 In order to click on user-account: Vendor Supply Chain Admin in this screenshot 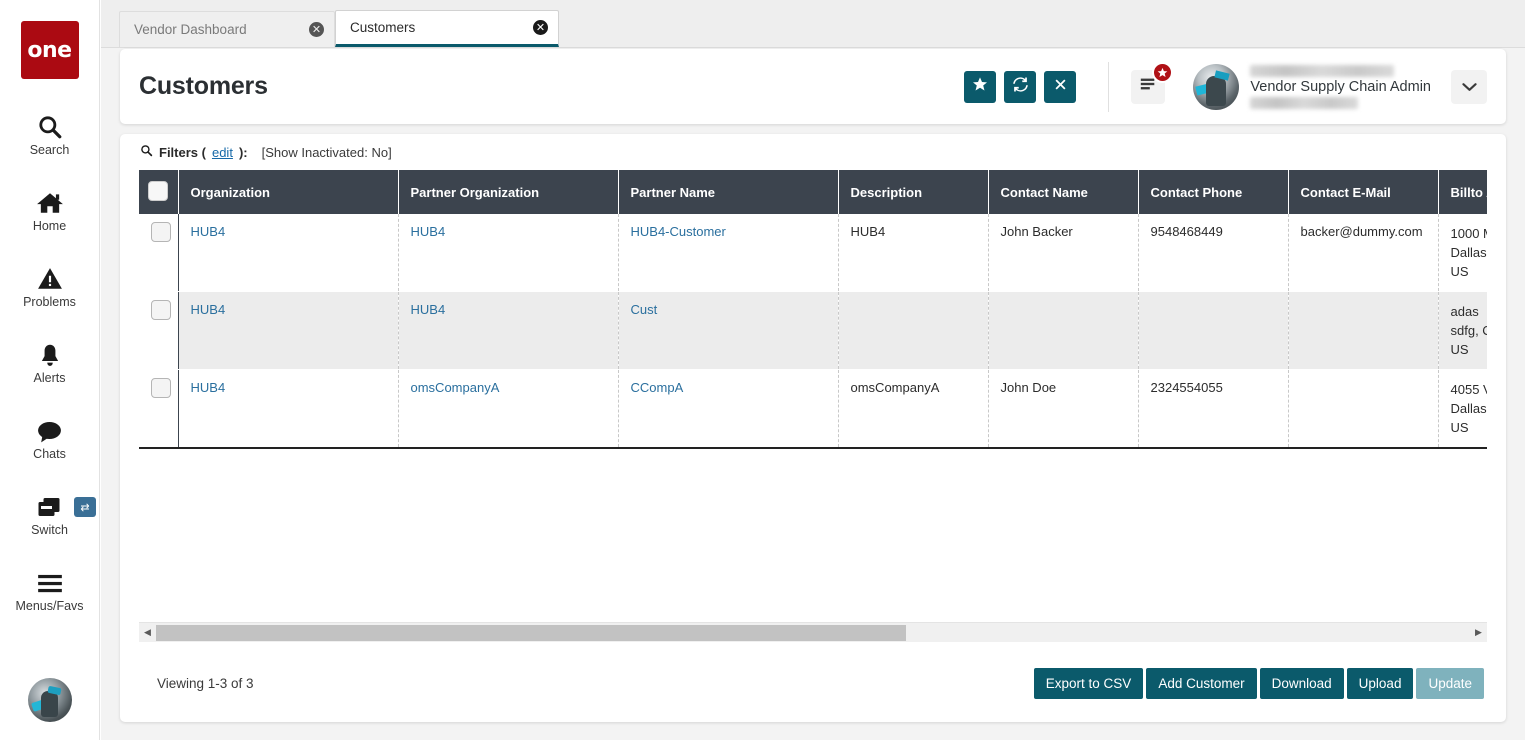, I will do `click(1312, 86)`.